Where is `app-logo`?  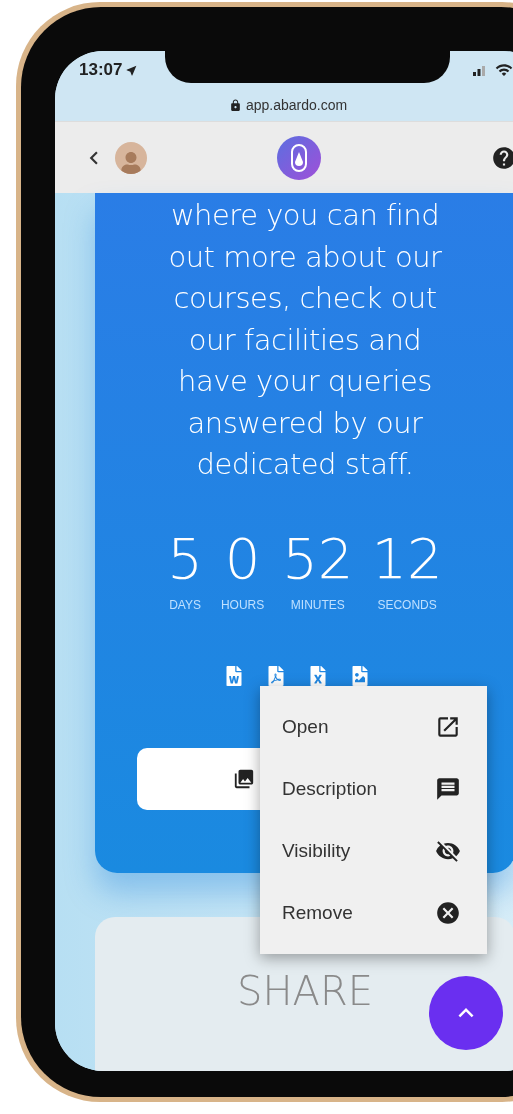 app-logo is located at coordinates (299, 157).